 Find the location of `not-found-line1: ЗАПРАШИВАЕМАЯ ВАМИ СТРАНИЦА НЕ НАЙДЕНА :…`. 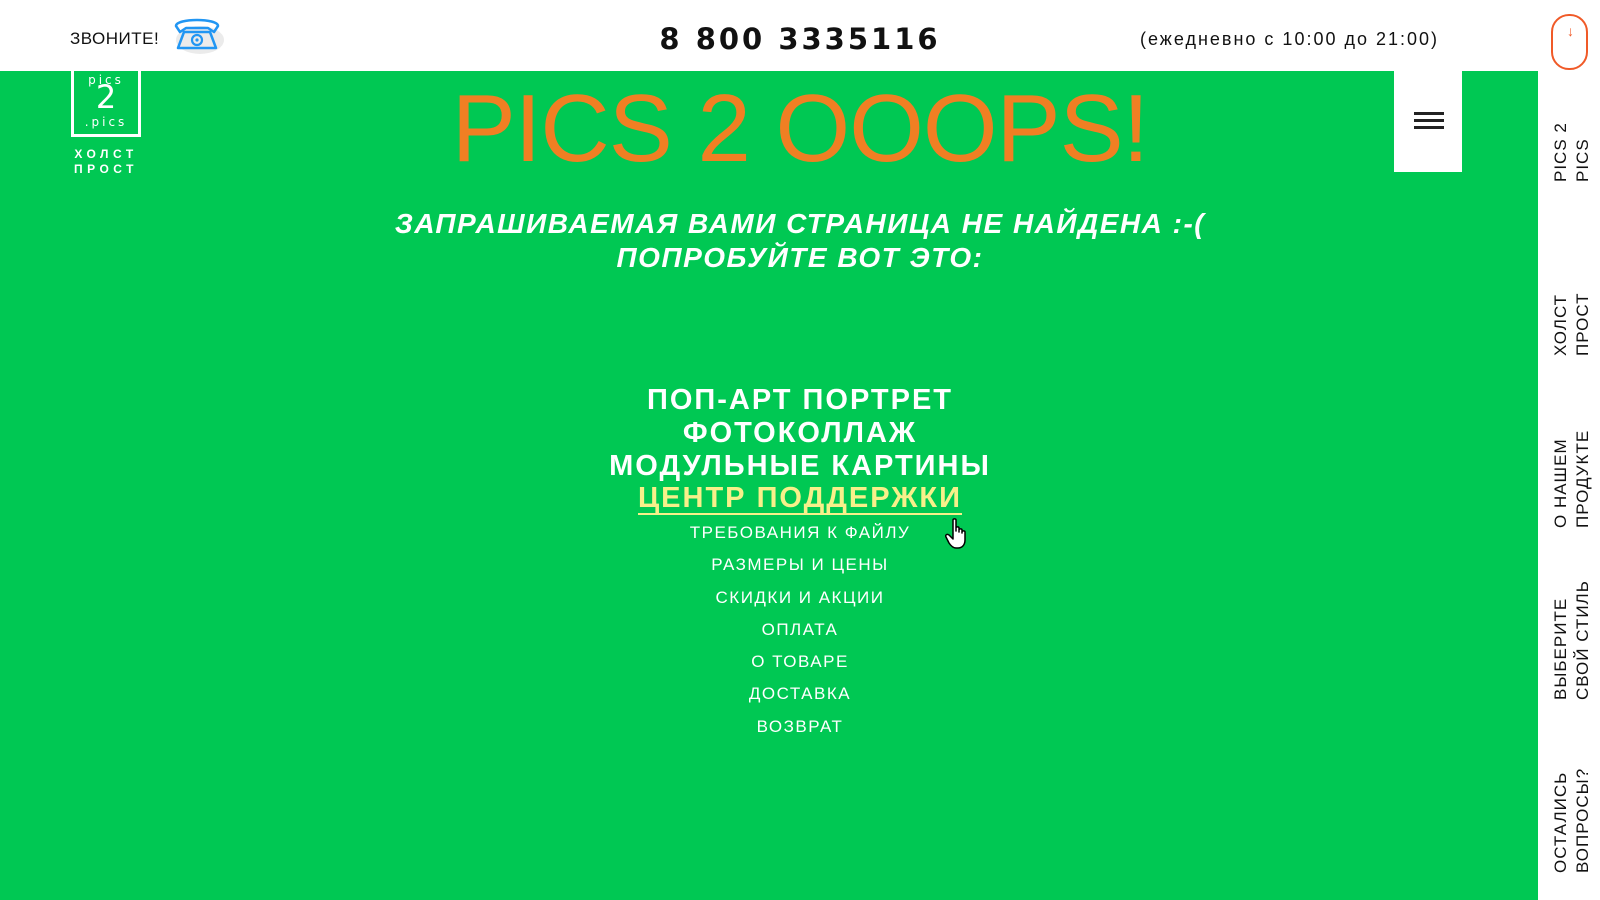

not-found-line1: ЗАПРАШИВАЕМАЯ ВАМИ СТРАНИЦА НЕ НАЙДЕНА :… is located at coordinates (800, 223).